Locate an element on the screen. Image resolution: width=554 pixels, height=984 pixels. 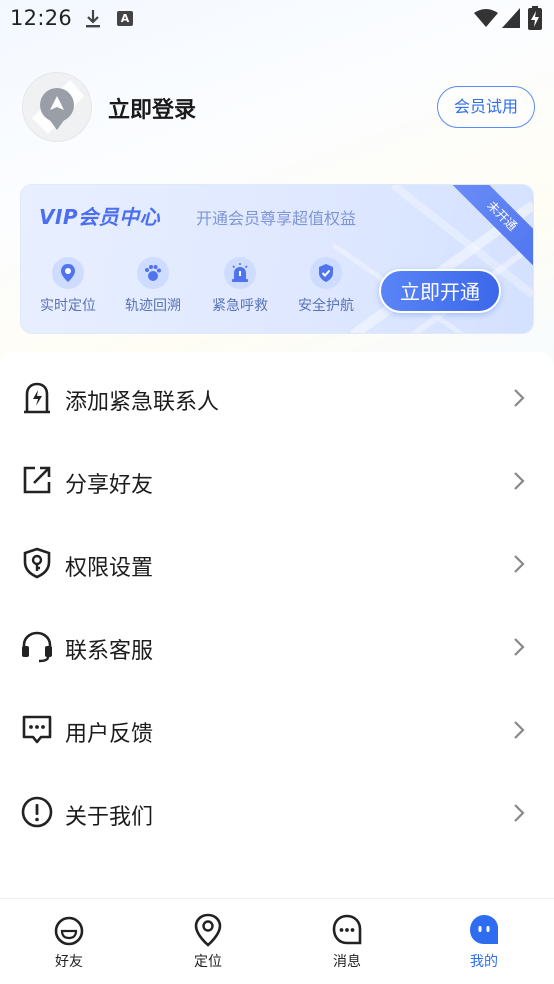
tab-label: 定位 is located at coordinates (208, 962).